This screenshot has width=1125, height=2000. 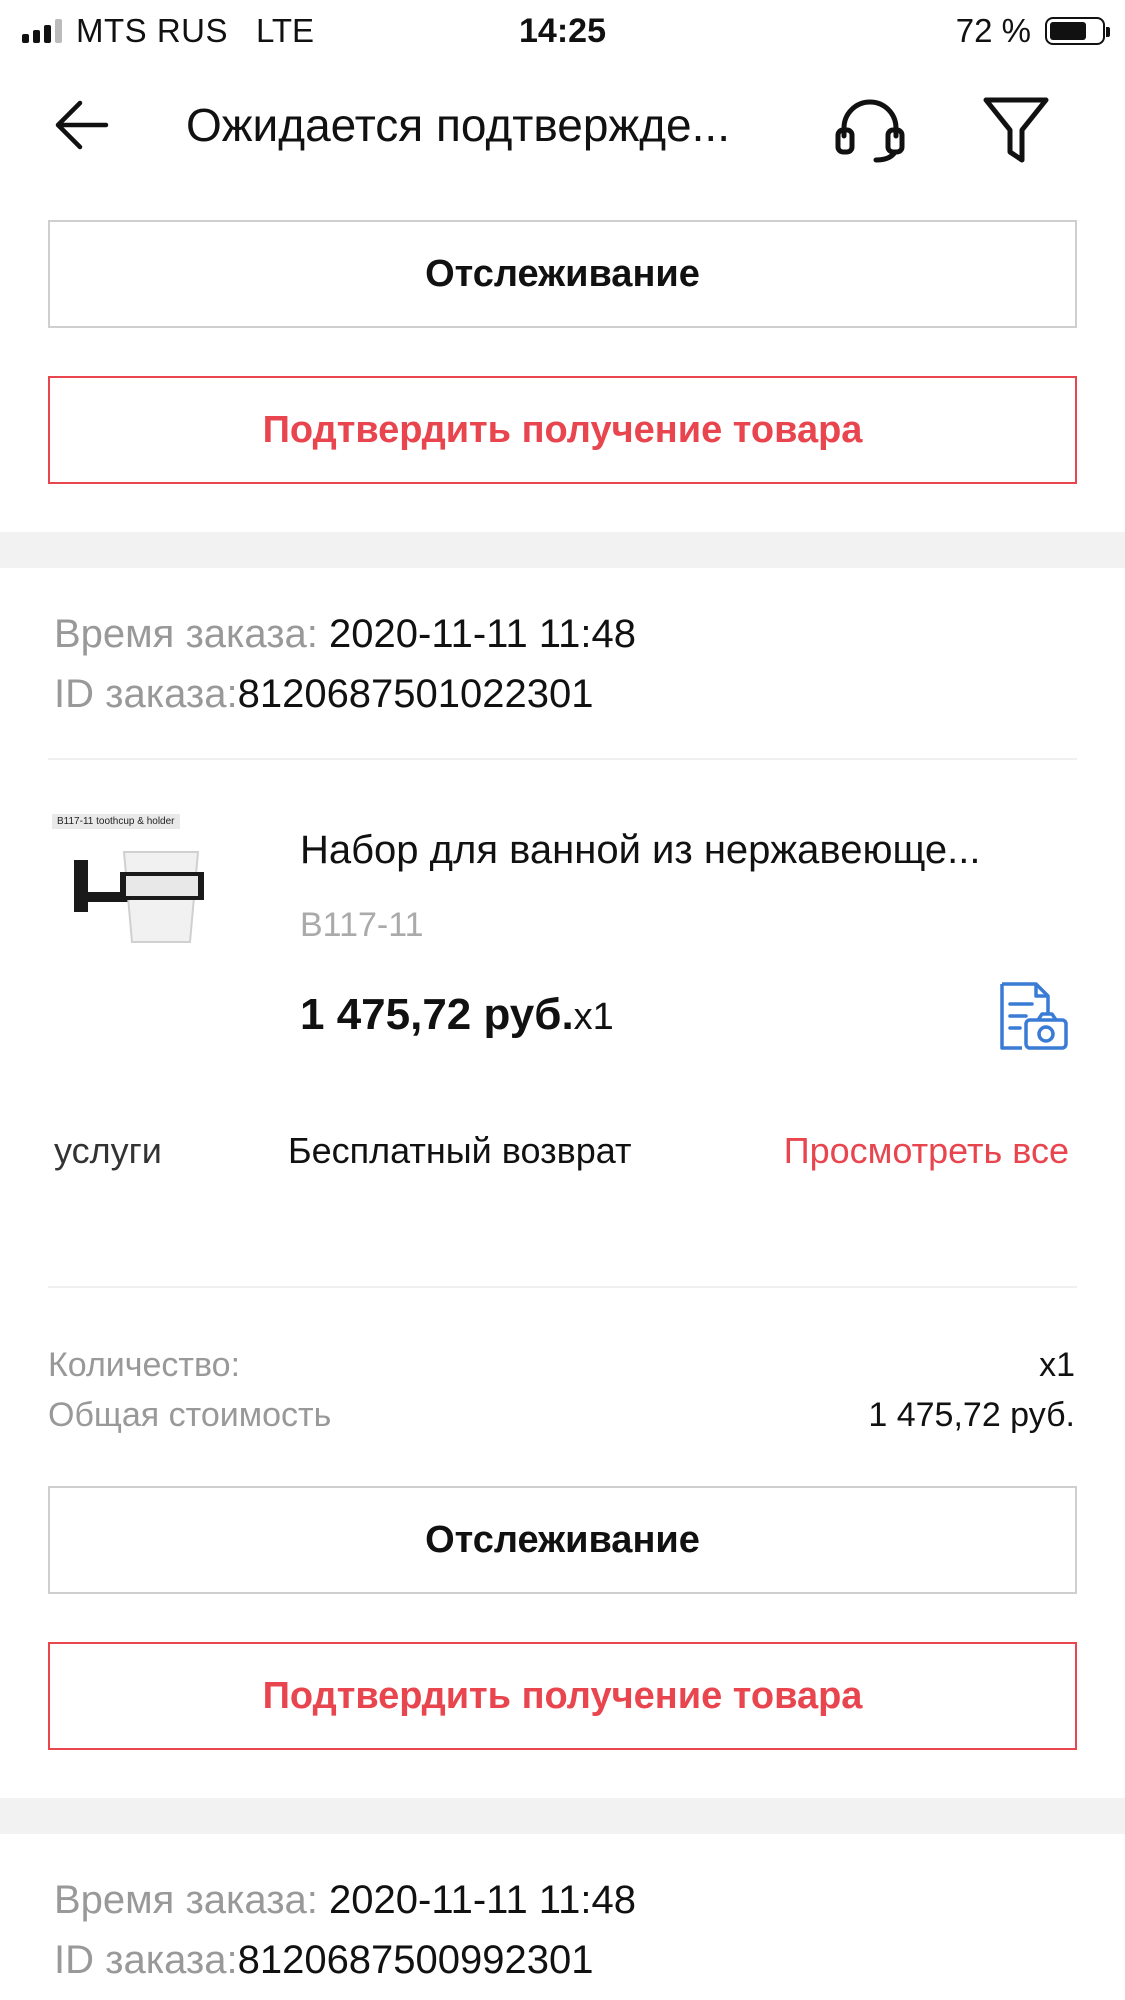 I want to click on thumbnail-caption: B117-11 toothcup & holder, so click(x=116, y=821).